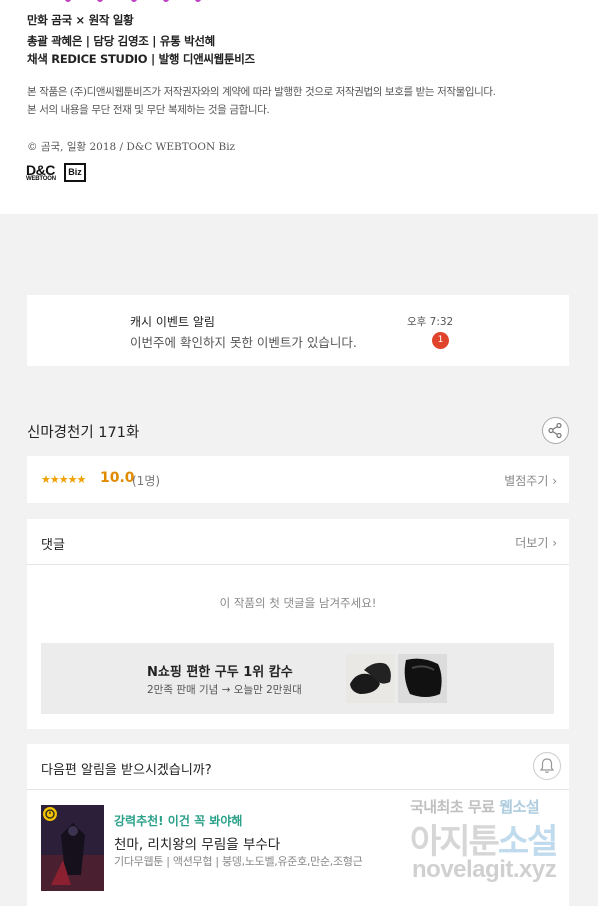 Image resolution: width=598 pixels, height=906 pixels. I want to click on comments-more-link: 더보기 ›, so click(536, 542).